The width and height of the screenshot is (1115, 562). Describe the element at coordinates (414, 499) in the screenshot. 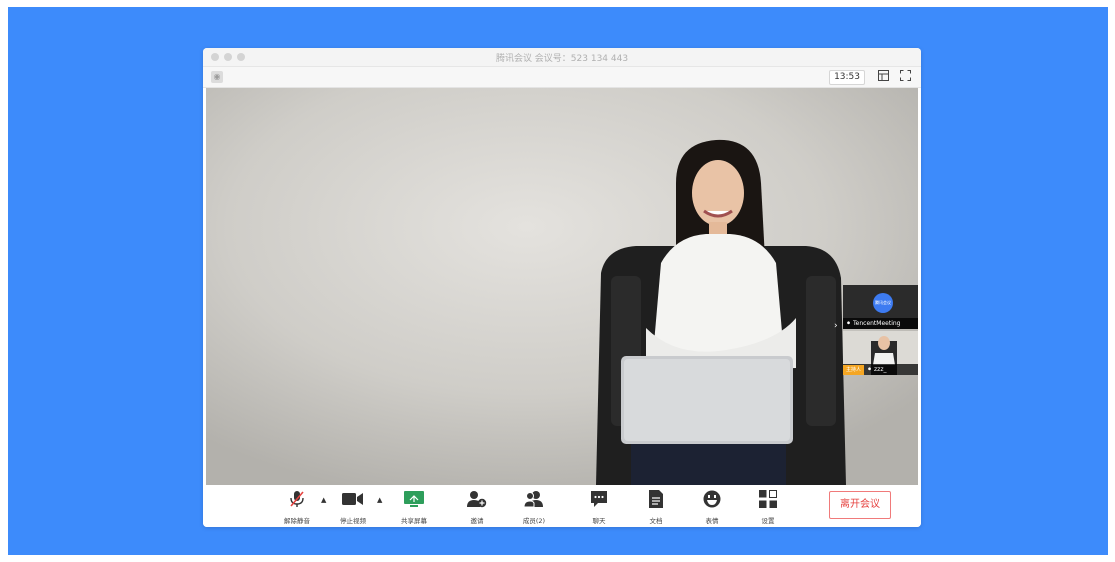

I see `share-screen-icon` at that location.